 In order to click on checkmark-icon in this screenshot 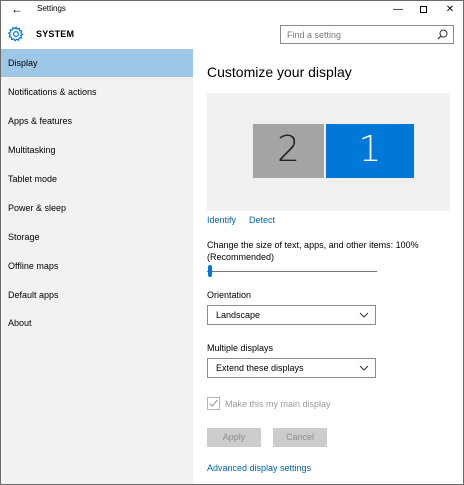, I will do `click(213, 403)`.